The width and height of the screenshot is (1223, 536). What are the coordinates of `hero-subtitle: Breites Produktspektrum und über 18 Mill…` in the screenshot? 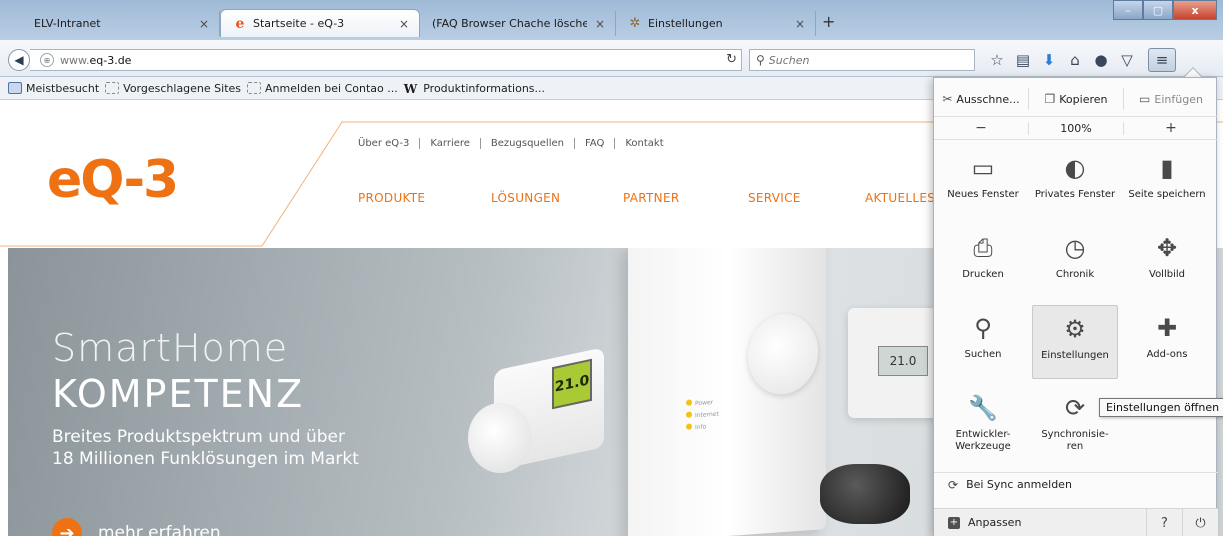 It's located at (222, 448).